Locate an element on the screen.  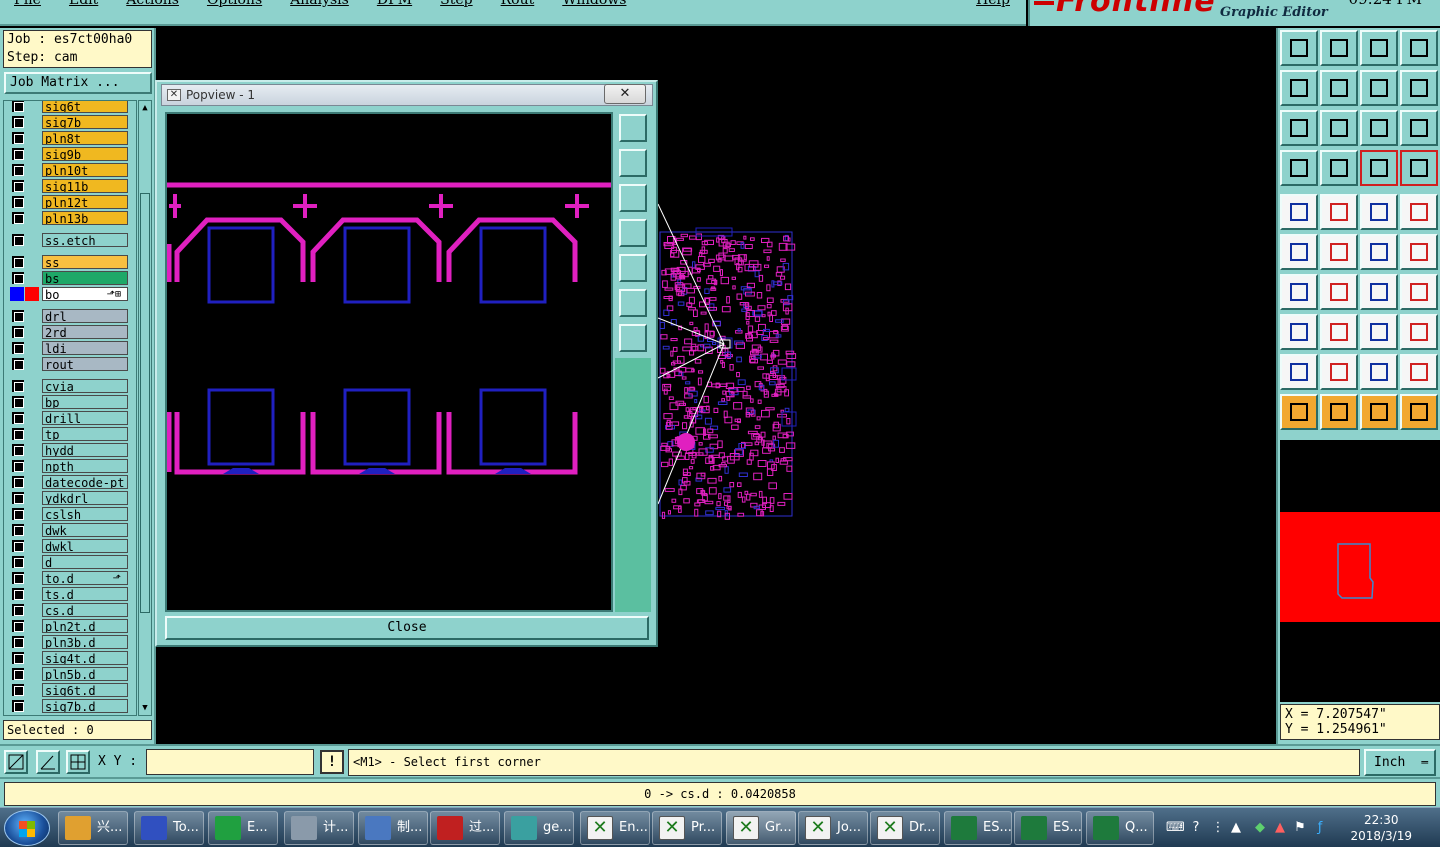
pan-right-icon is located at coordinates (633, 268).